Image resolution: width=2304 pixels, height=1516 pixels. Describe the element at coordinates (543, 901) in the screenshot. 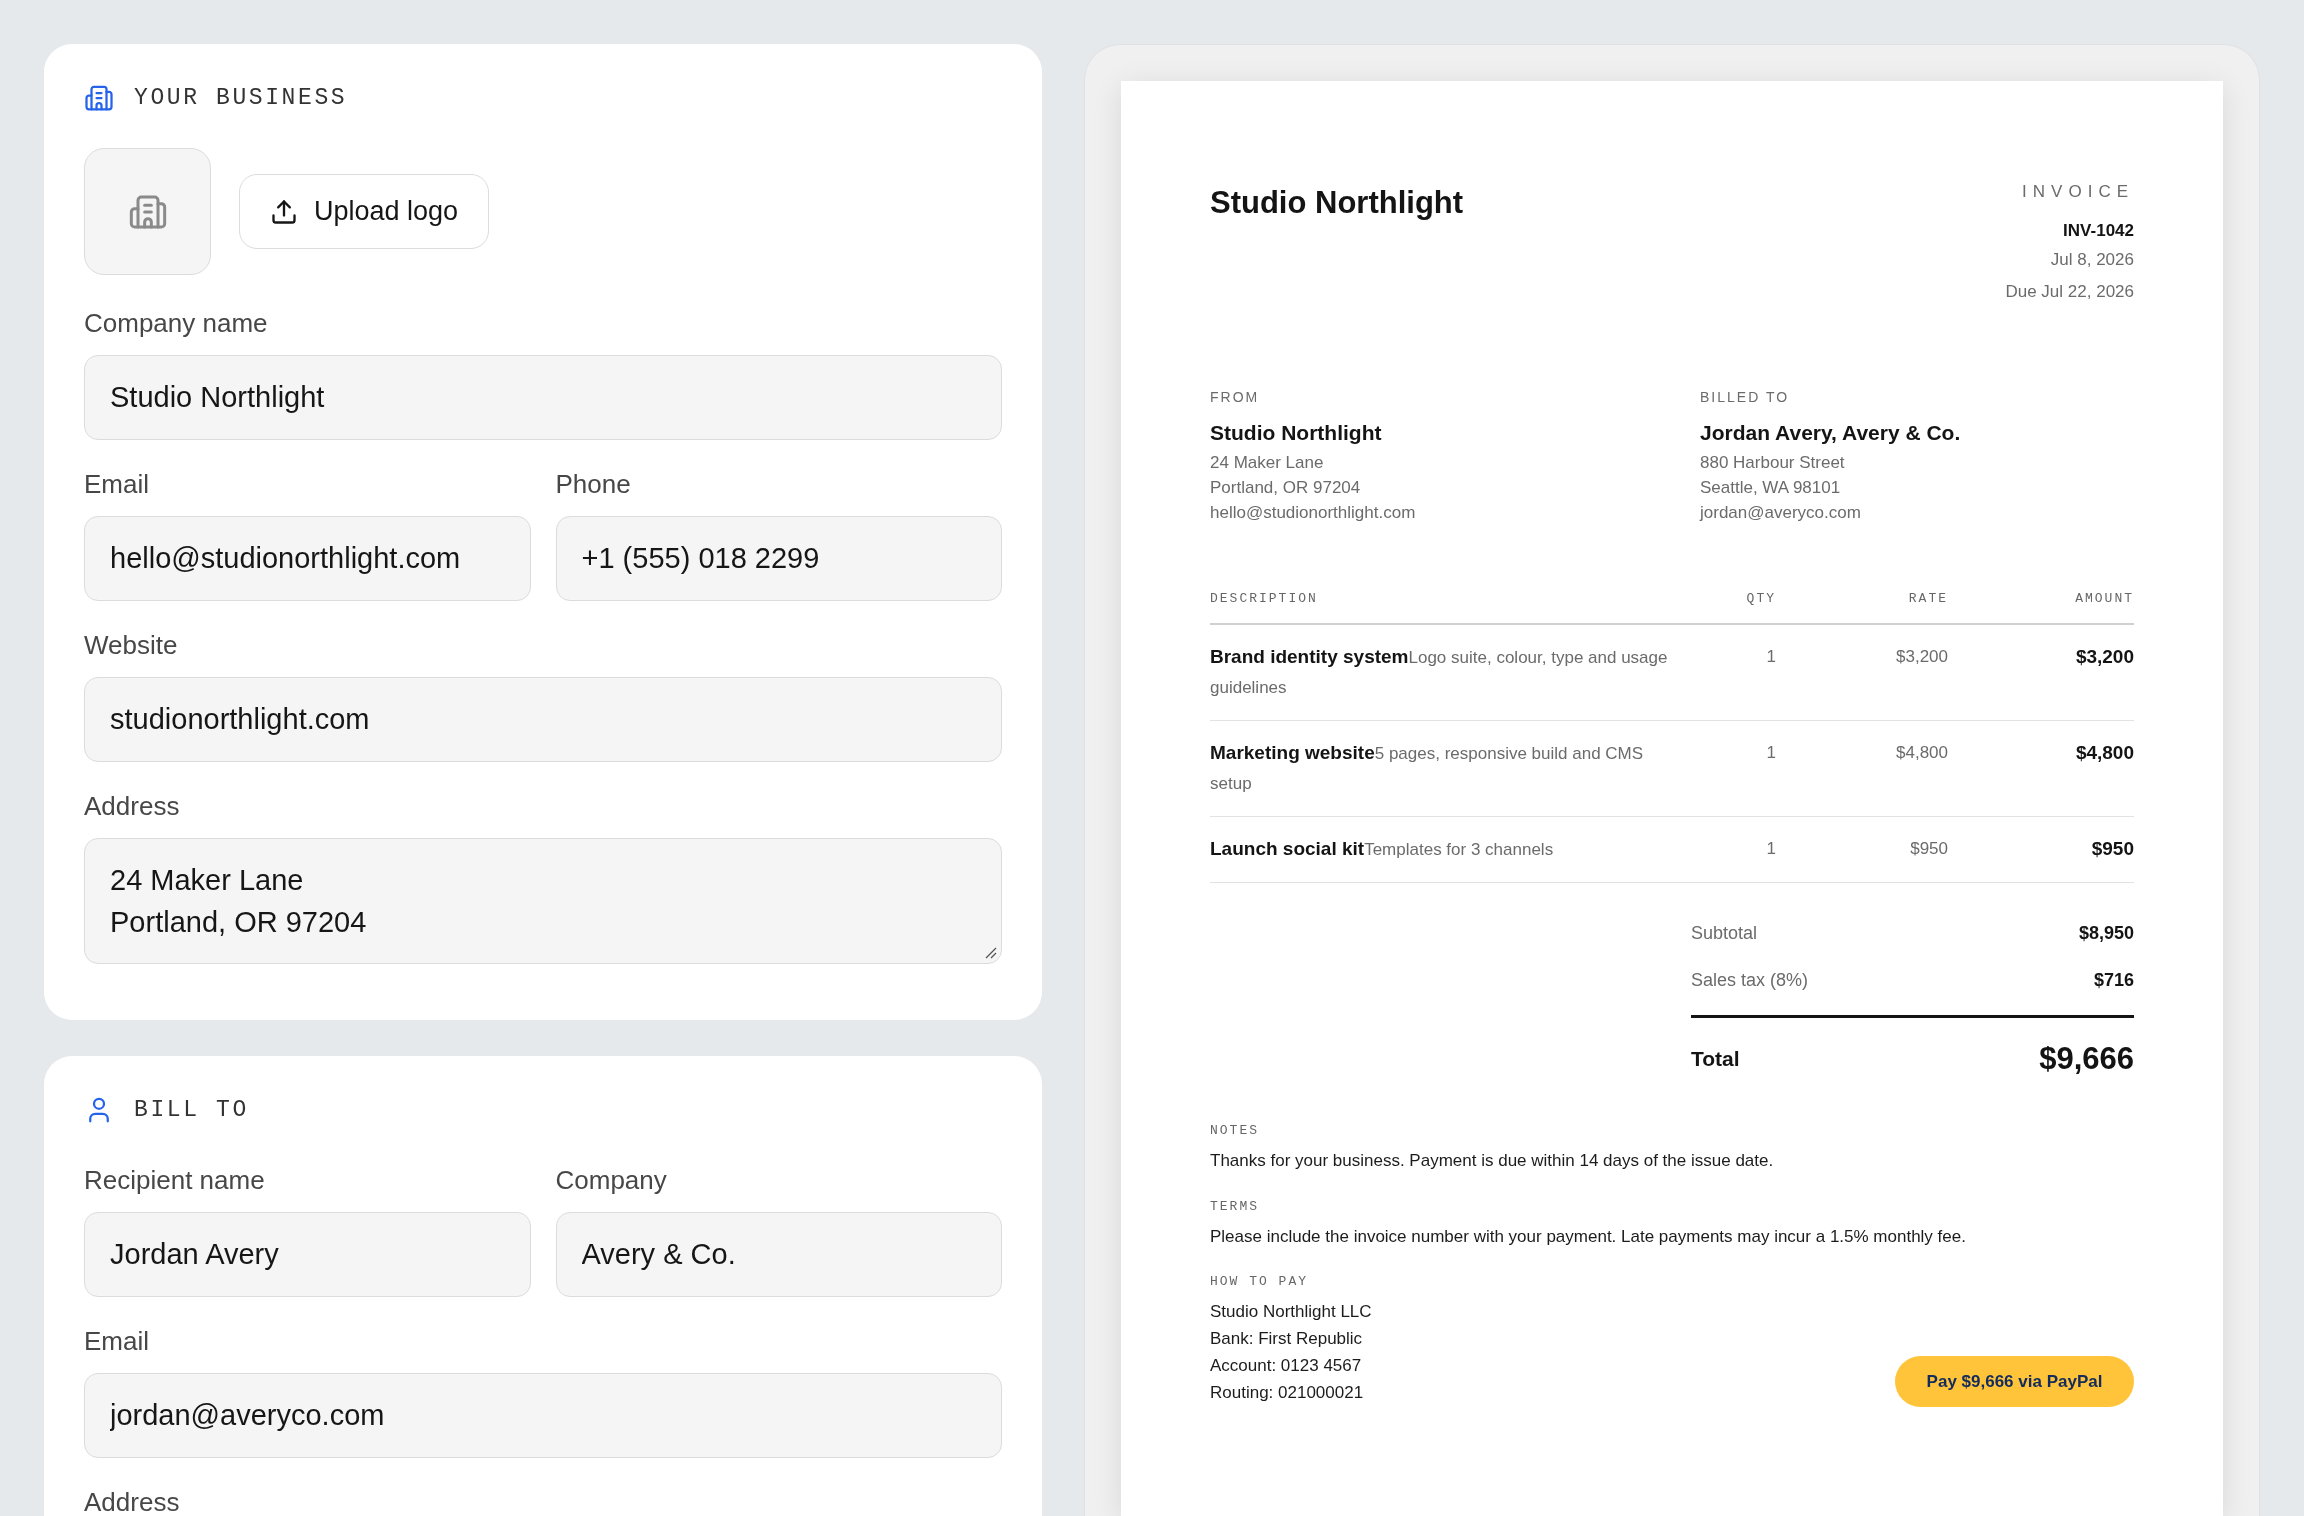

I see `textarea-field: 24 Maker Lane Portland, OR 97204` at that location.